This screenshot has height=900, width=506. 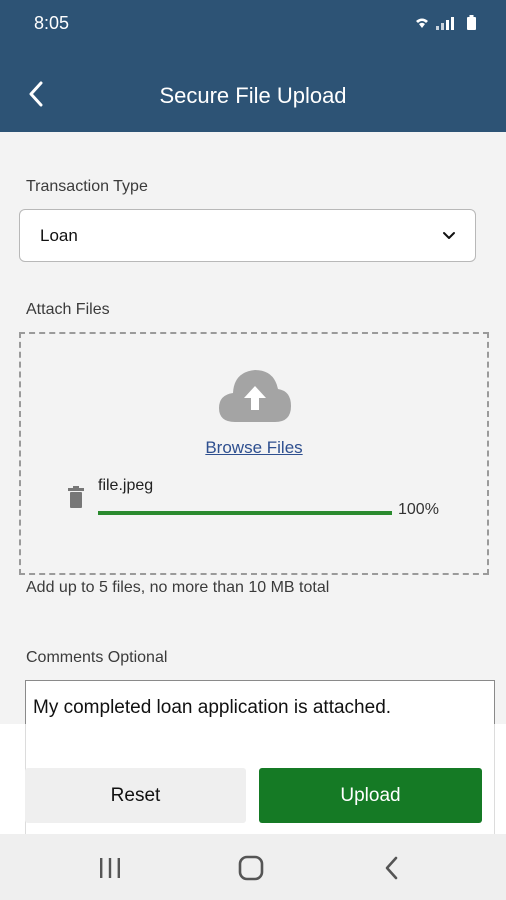 What do you see at coordinates (418, 509) in the screenshot?
I see `upload-progress-text: 100%` at bounding box center [418, 509].